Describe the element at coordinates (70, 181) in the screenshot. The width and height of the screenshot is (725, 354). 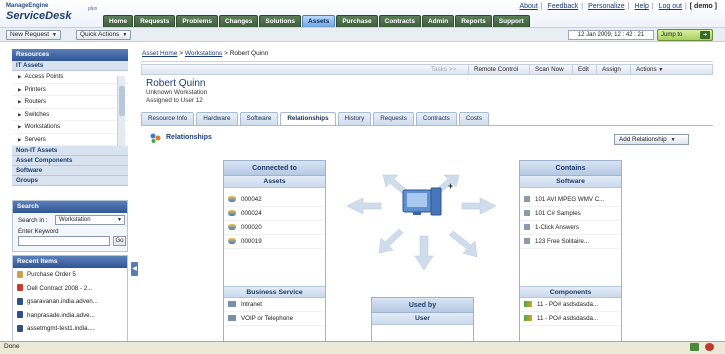
I see `groups-category: Groups` at that location.